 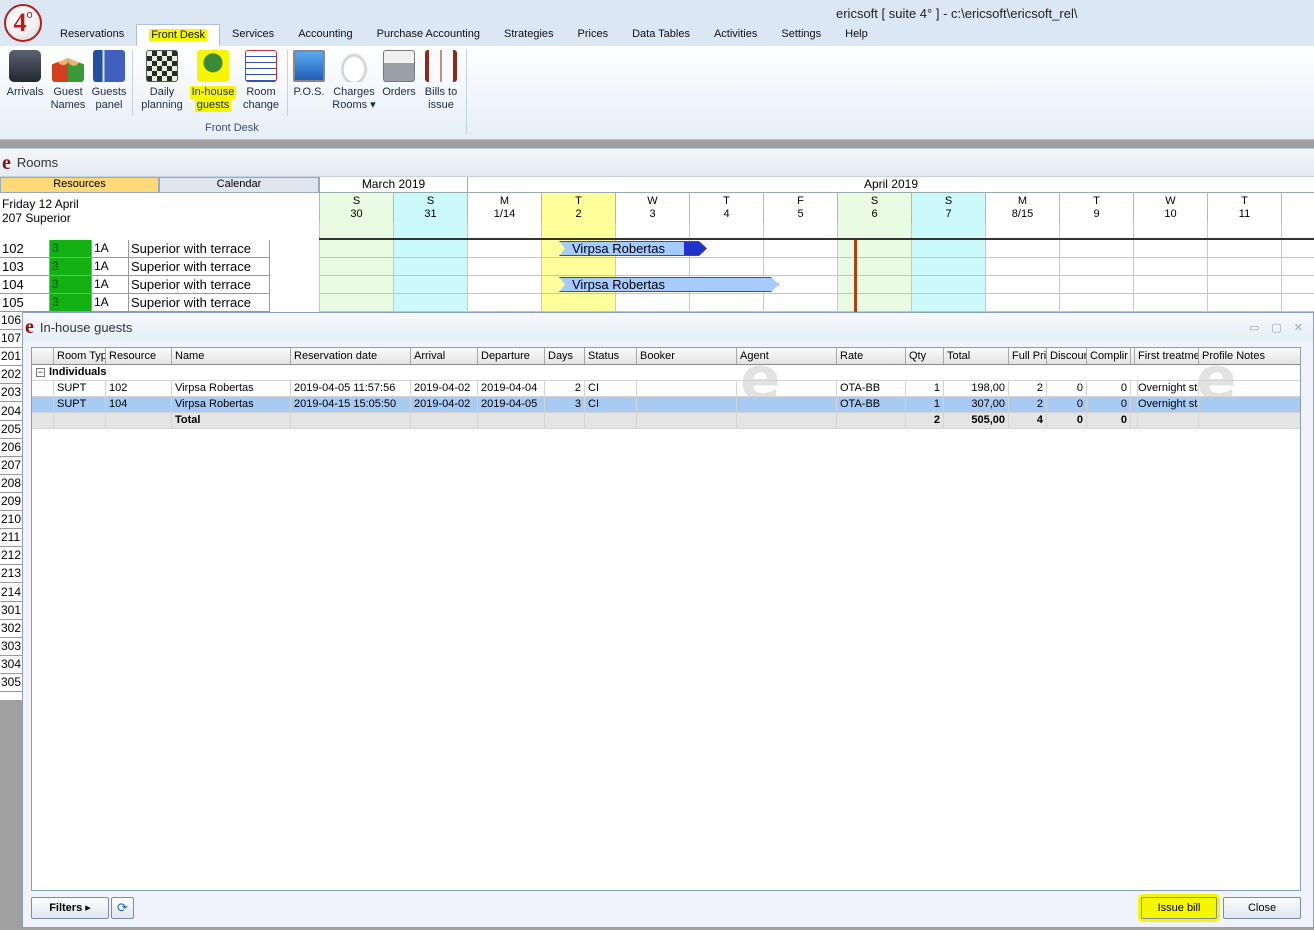 I want to click on day-header: S7, so click(x=948, y=208).